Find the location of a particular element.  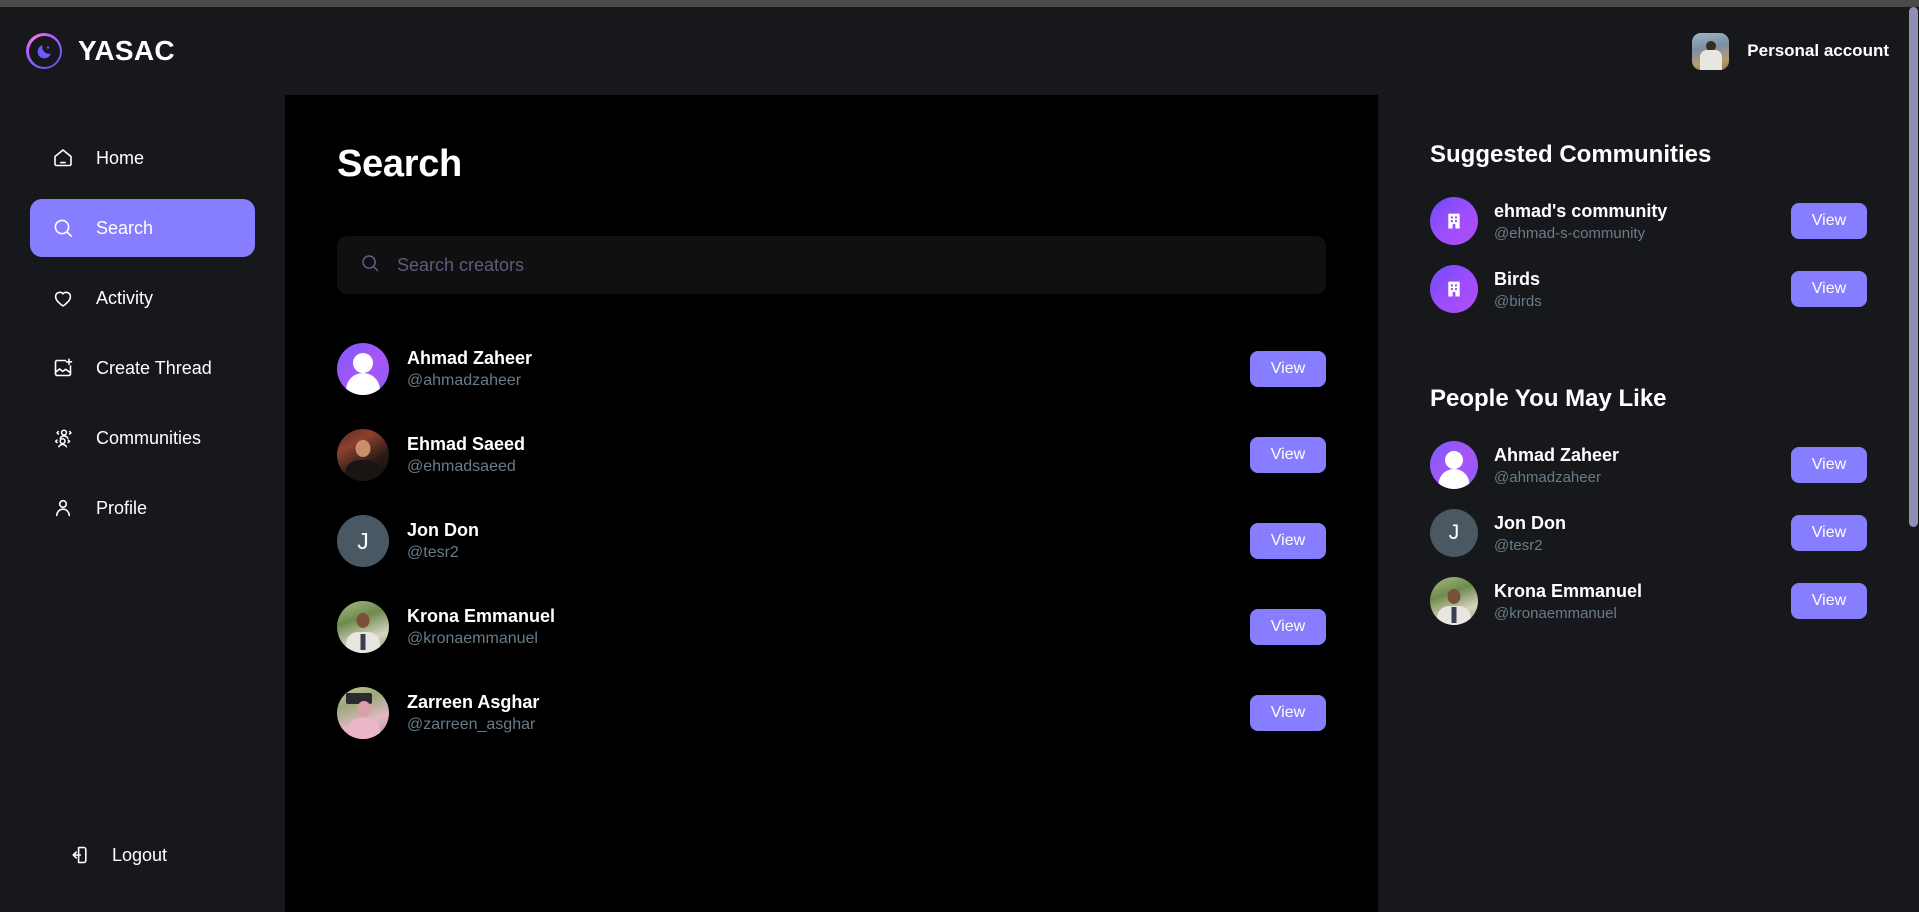

list-item-name: ehmad's community is located at coordinates (1581, 210).